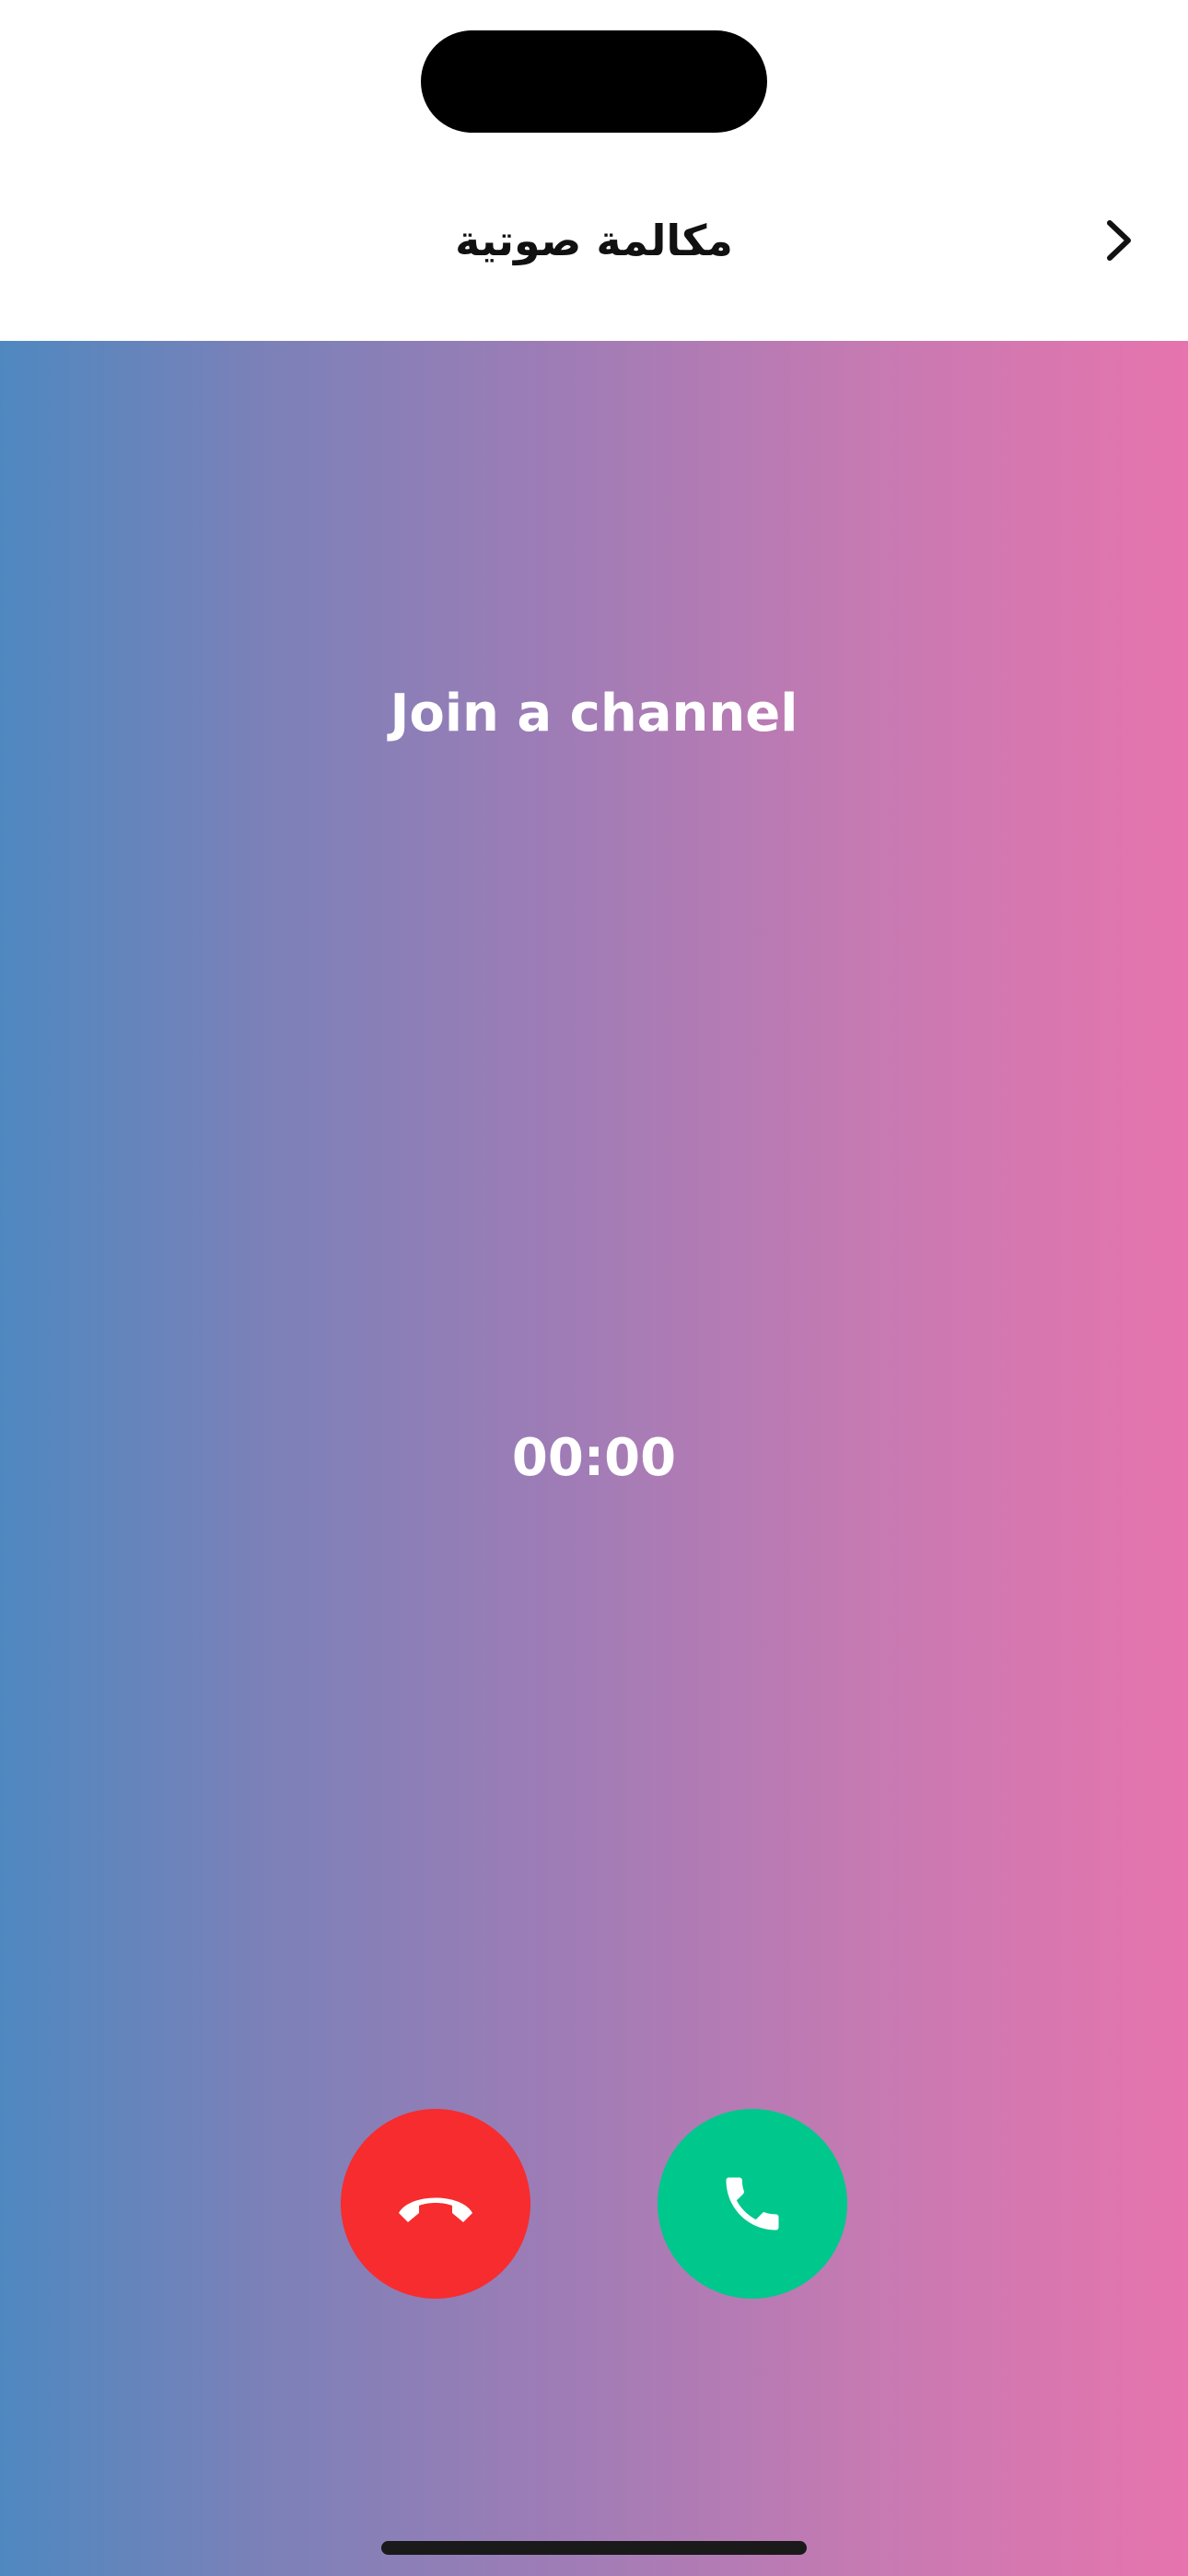 This screenshot has width=1188, height=2576. What do you see at coordinates (594, 81) in the screenshot?
I see `dynamic-island` at bounding box center [594, 81].